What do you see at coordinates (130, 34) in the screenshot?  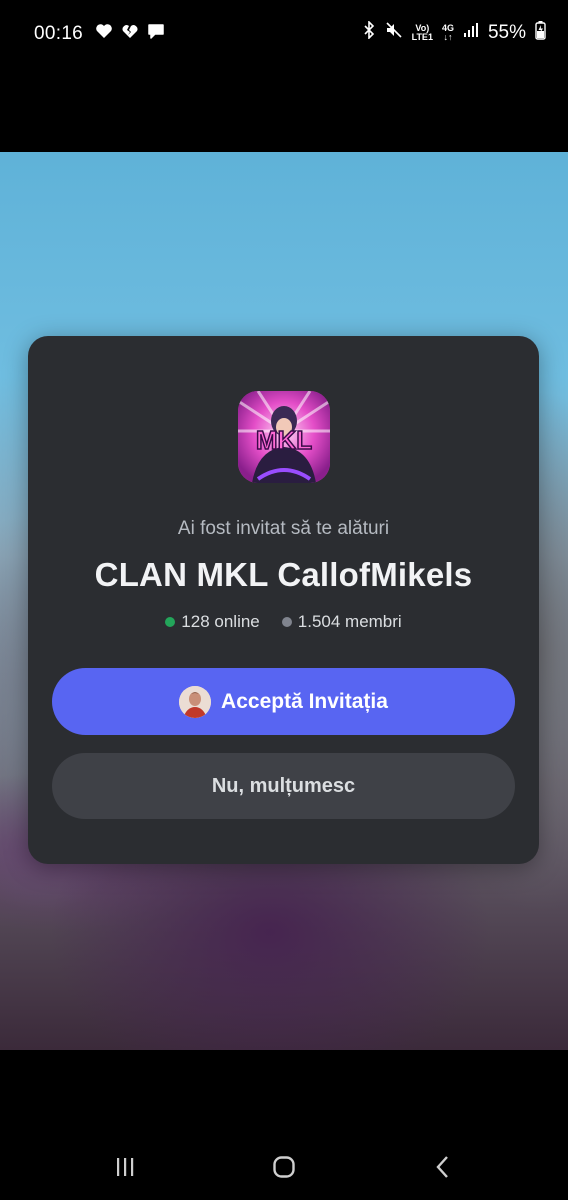 I see `broken-heart-icon` at bounding box center [130, 34].